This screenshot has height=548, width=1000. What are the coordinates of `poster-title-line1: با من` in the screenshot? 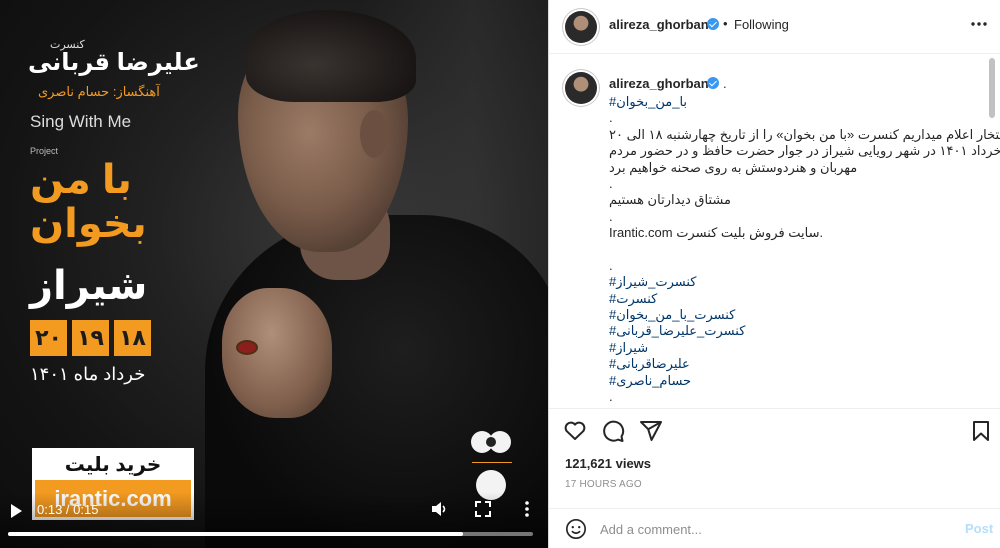 It's located at (81, 180).